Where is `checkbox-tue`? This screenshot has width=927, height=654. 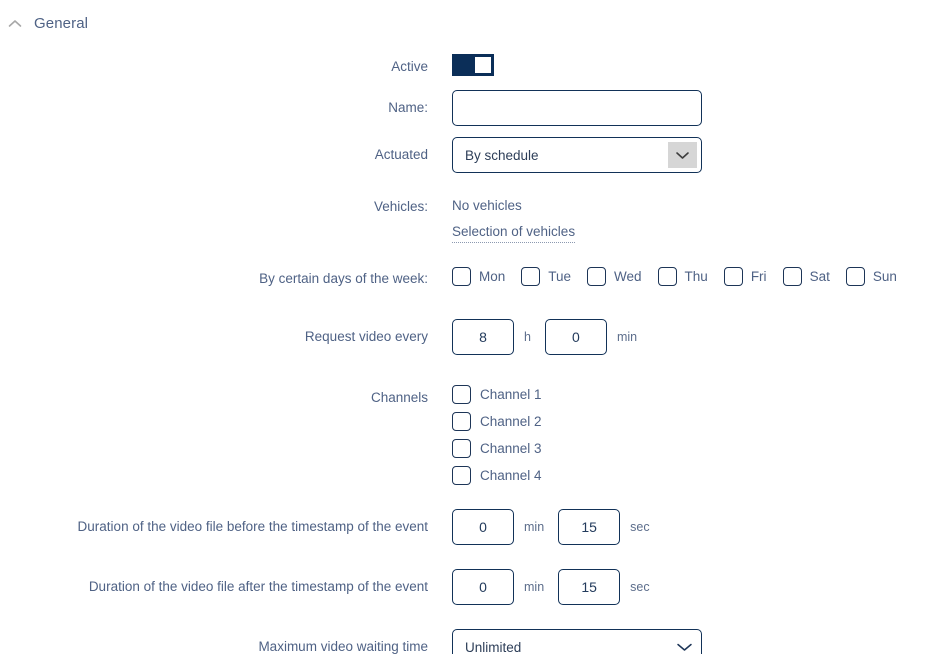
checkbox-tue is located at coordinates (531, 276).